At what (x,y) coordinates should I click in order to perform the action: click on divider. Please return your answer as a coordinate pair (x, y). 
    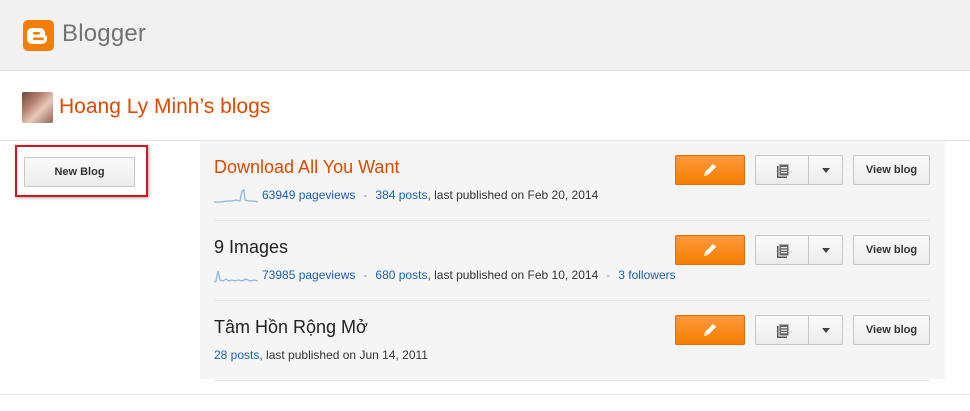
    Looking at the image, I should click on (485, 394).